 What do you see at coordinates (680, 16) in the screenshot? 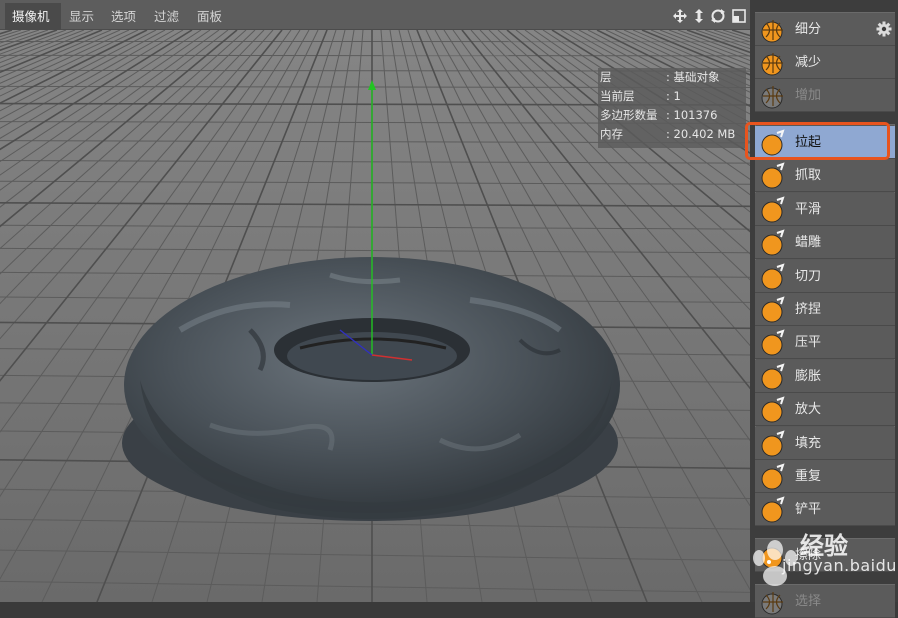
I see `move-view-icon` at bounding box center [680, 16].